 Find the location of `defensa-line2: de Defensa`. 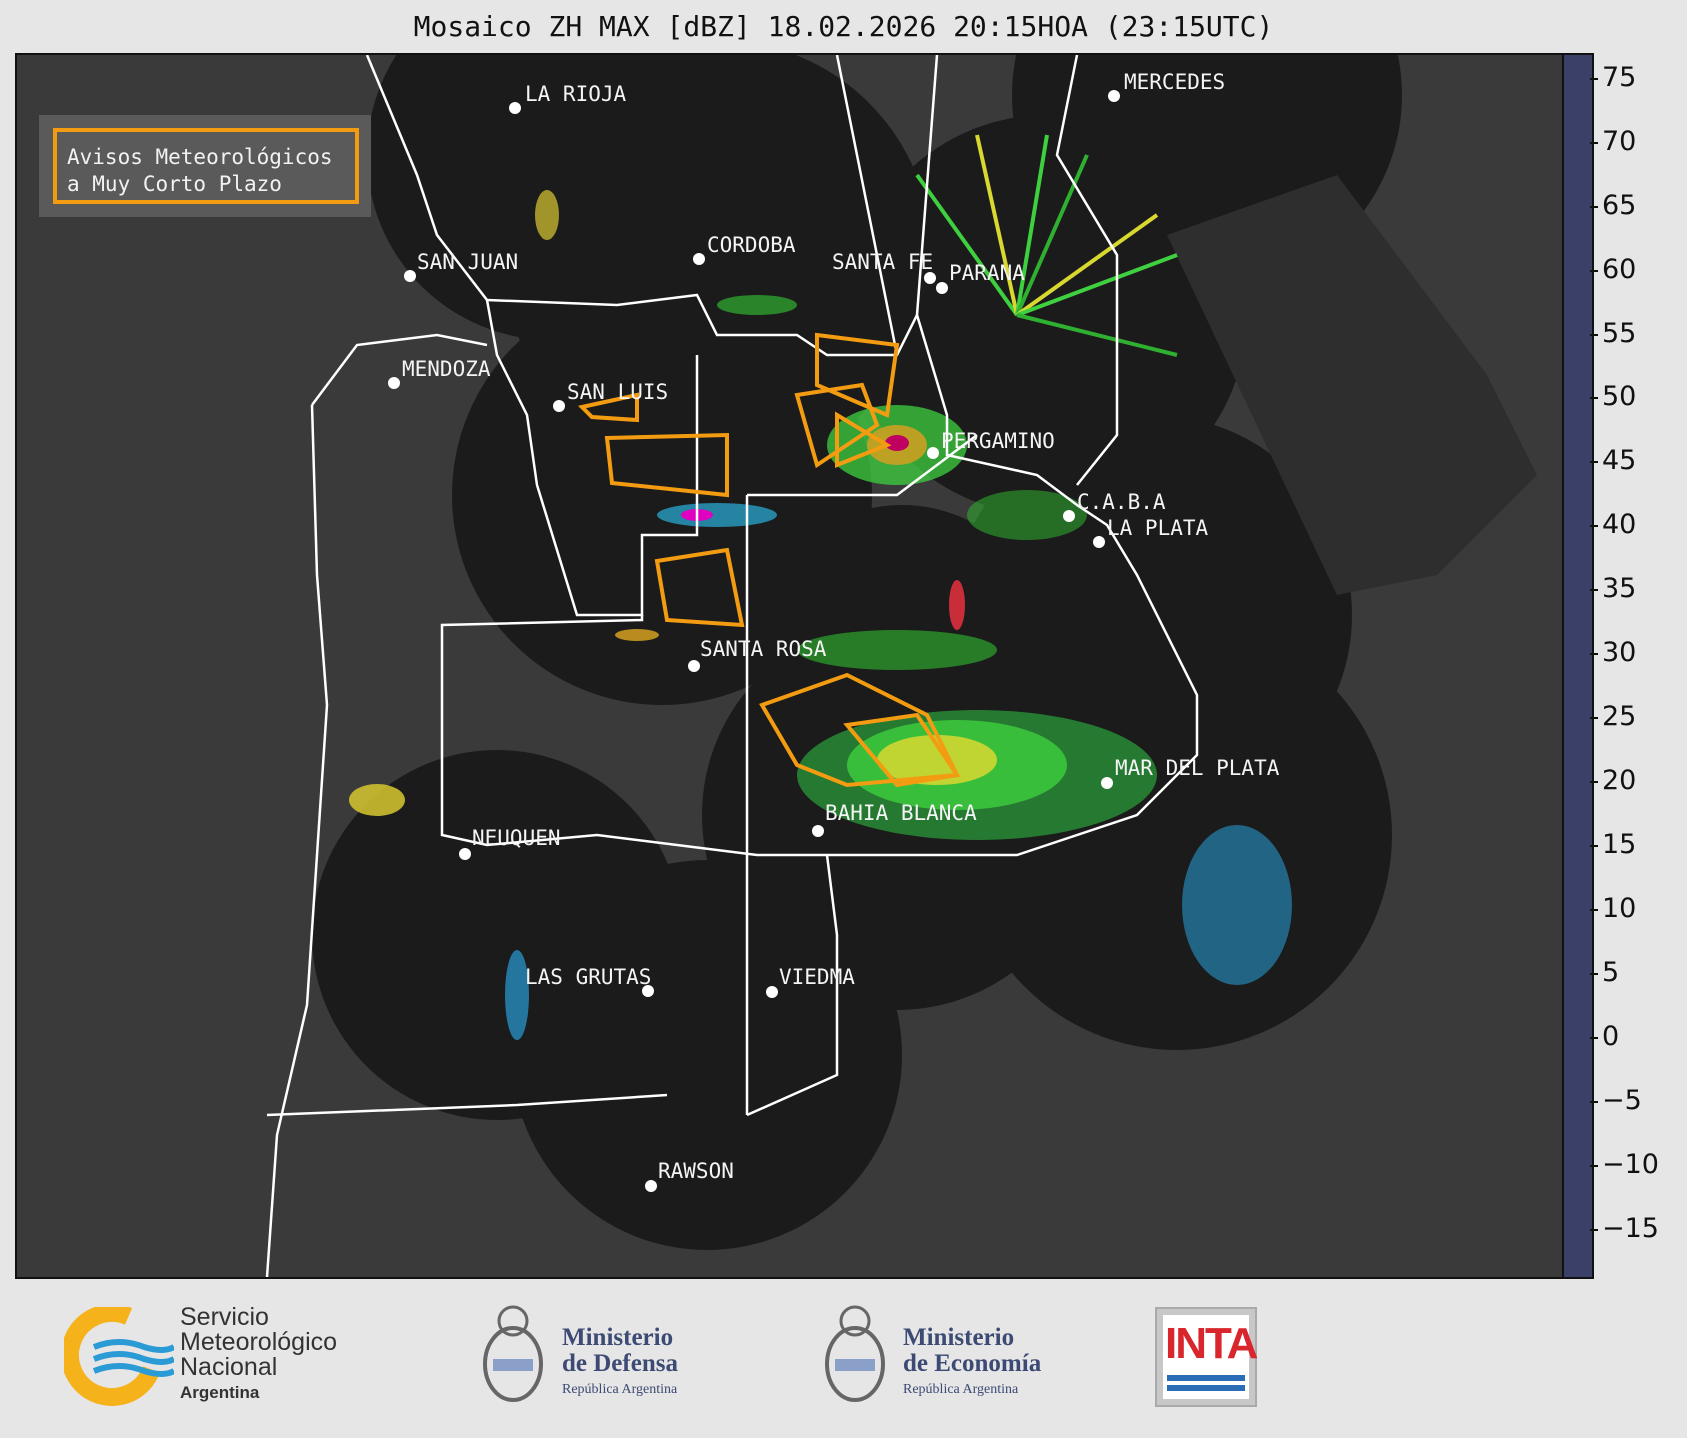

defensa-line2: de Defensa is located at coordinates (620, 1363).